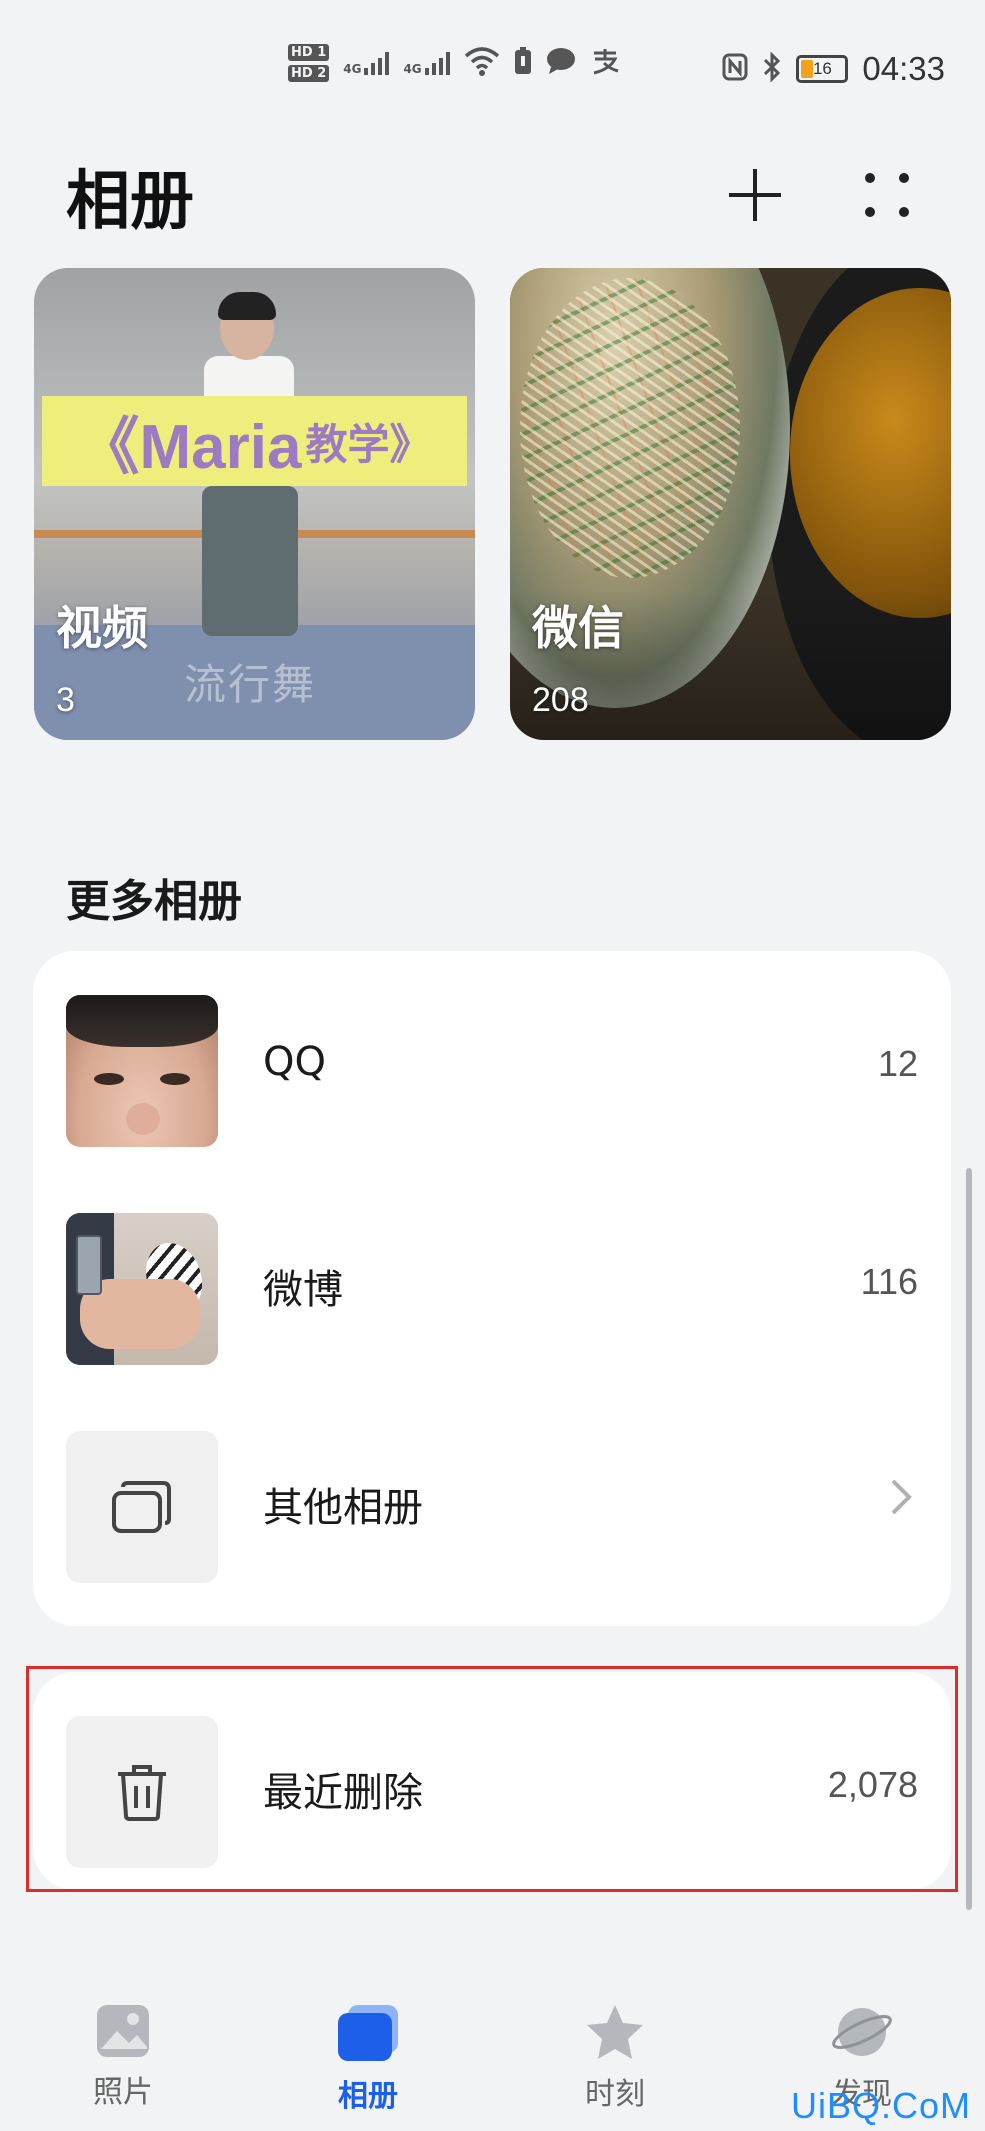 The image size is (985, 2131). What do you see at coordinates (492, 1060) in the screenshot?
I see `list-item-qq: QQ 12` at bounding box center [492, 1060].